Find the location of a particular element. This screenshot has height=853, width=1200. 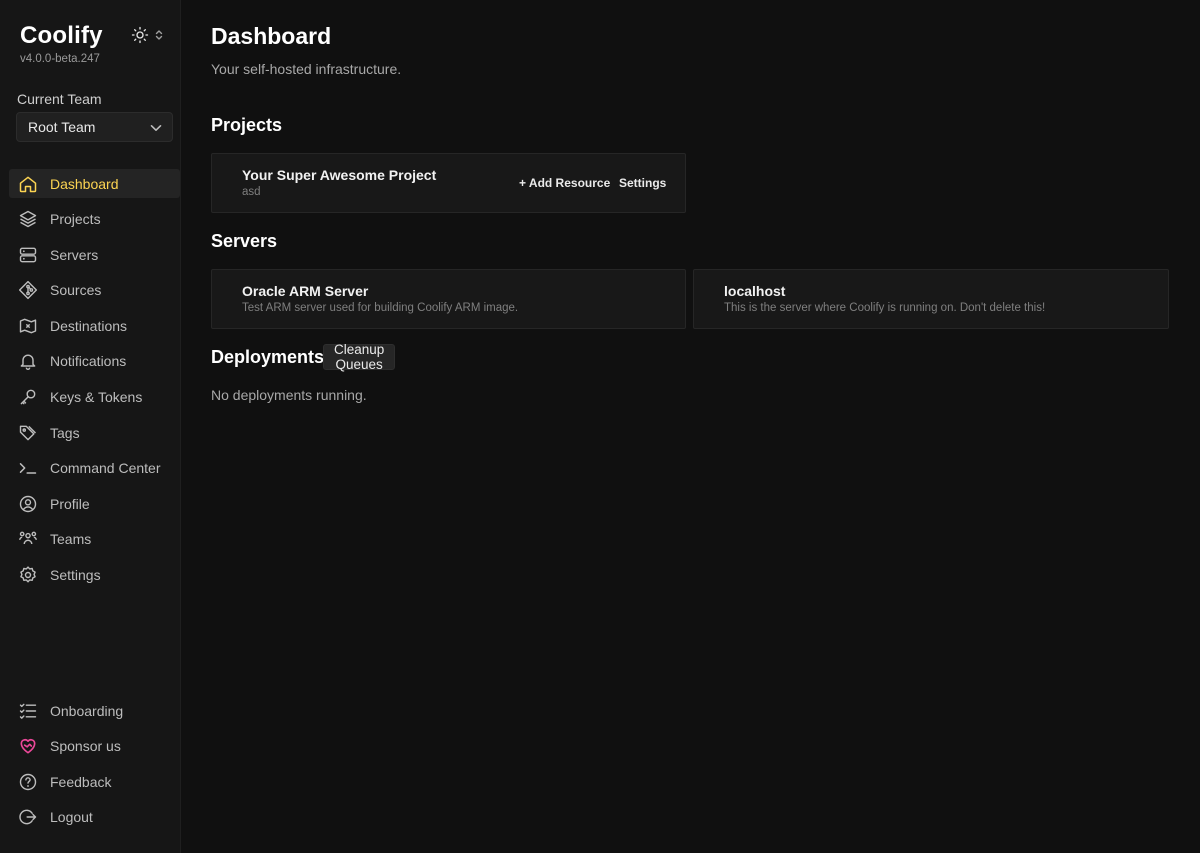

chevron-updown-icon is located at coordinates (159, 35).